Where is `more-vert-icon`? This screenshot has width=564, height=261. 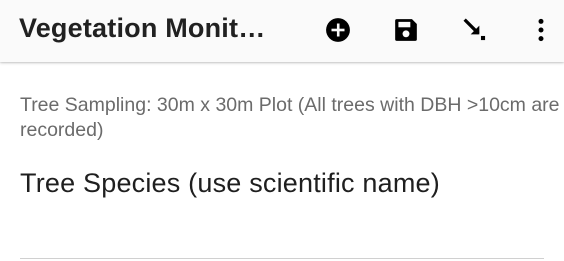
more-vert-icon is located at coordinates (541, 30).